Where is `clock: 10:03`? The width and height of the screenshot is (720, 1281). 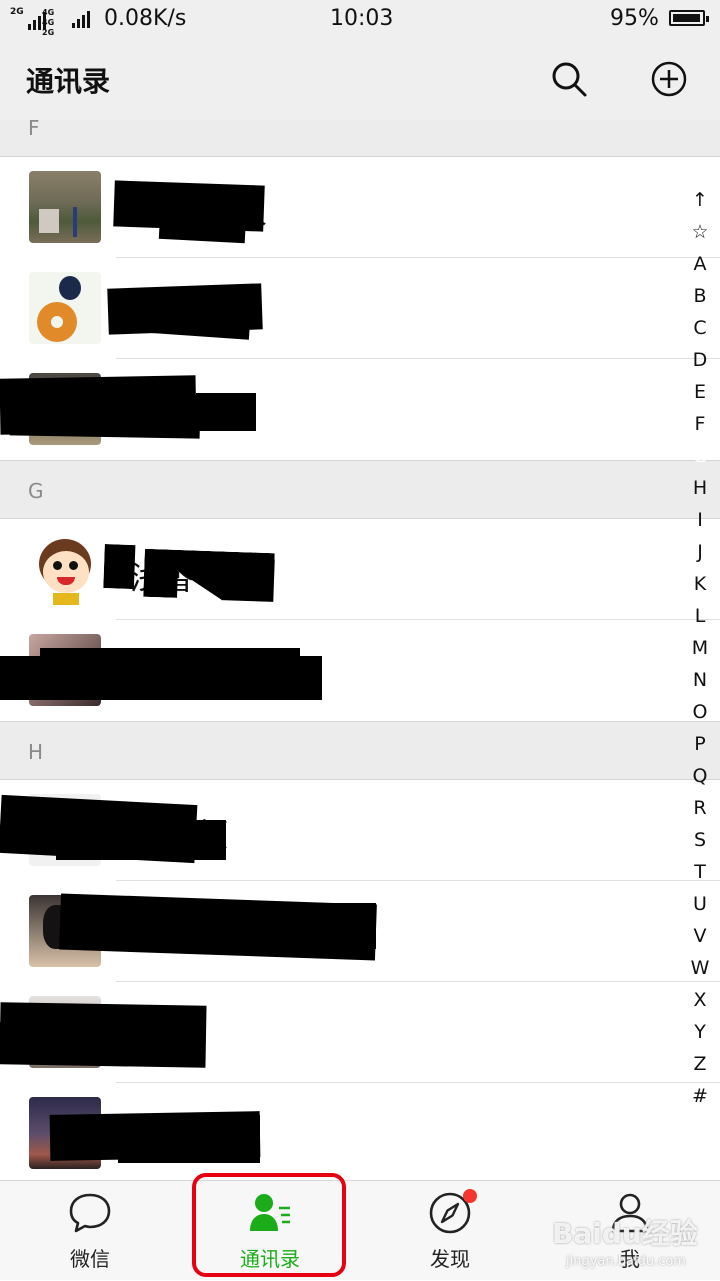
clock: 10:03 is located at coordinates (362, 18).